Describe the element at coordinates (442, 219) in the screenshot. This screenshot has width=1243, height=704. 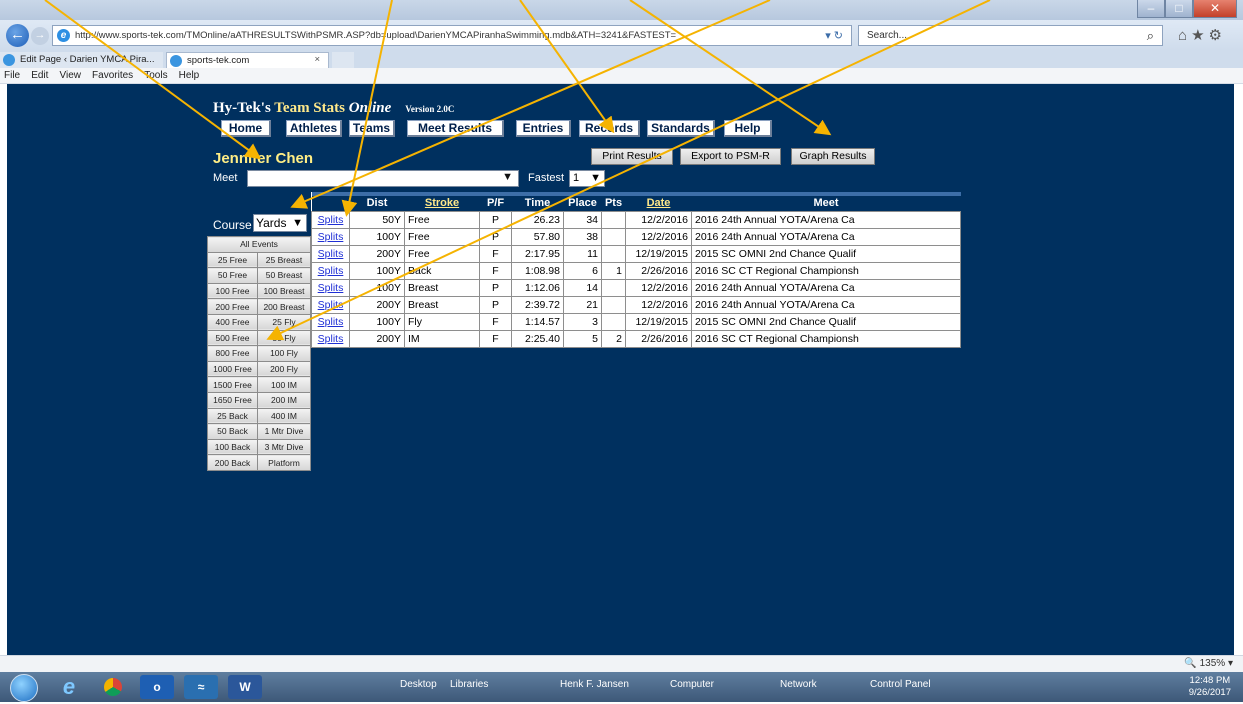
I see `cell-stroke: Free` at that location.